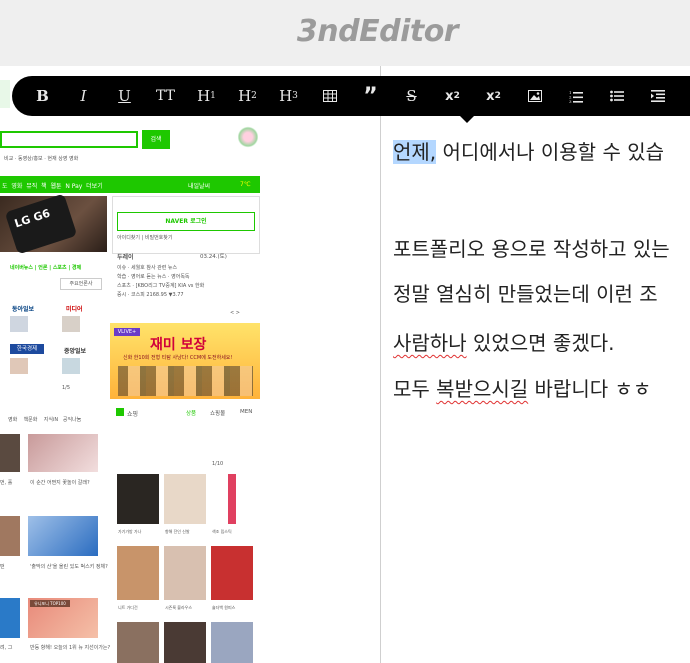  What do you see at coordinates (217, 413) in the screenshot?
I see `preview-shopping-tab: 쇼핑몰` at bounding box center [217, 413].